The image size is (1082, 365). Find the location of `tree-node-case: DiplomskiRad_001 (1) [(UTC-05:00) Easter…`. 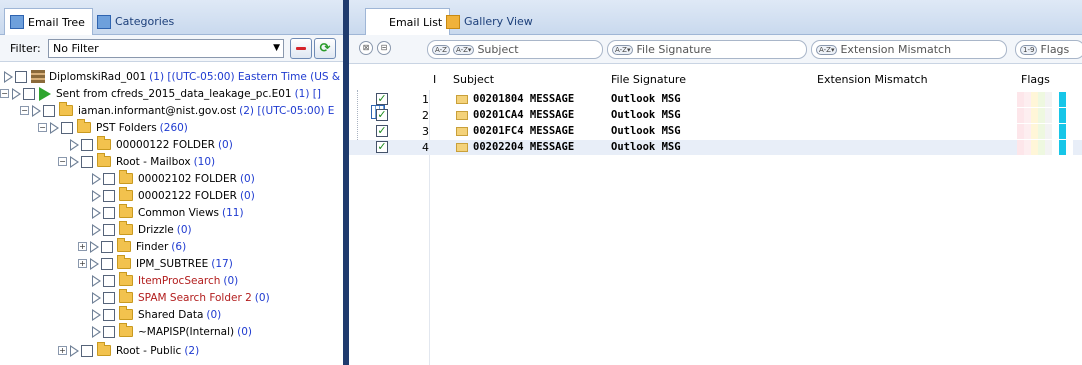

tree-node-case: DiplomskiRad_001 (1) [(UTC-05:00) Easter… is located at coordinates (177, 76).